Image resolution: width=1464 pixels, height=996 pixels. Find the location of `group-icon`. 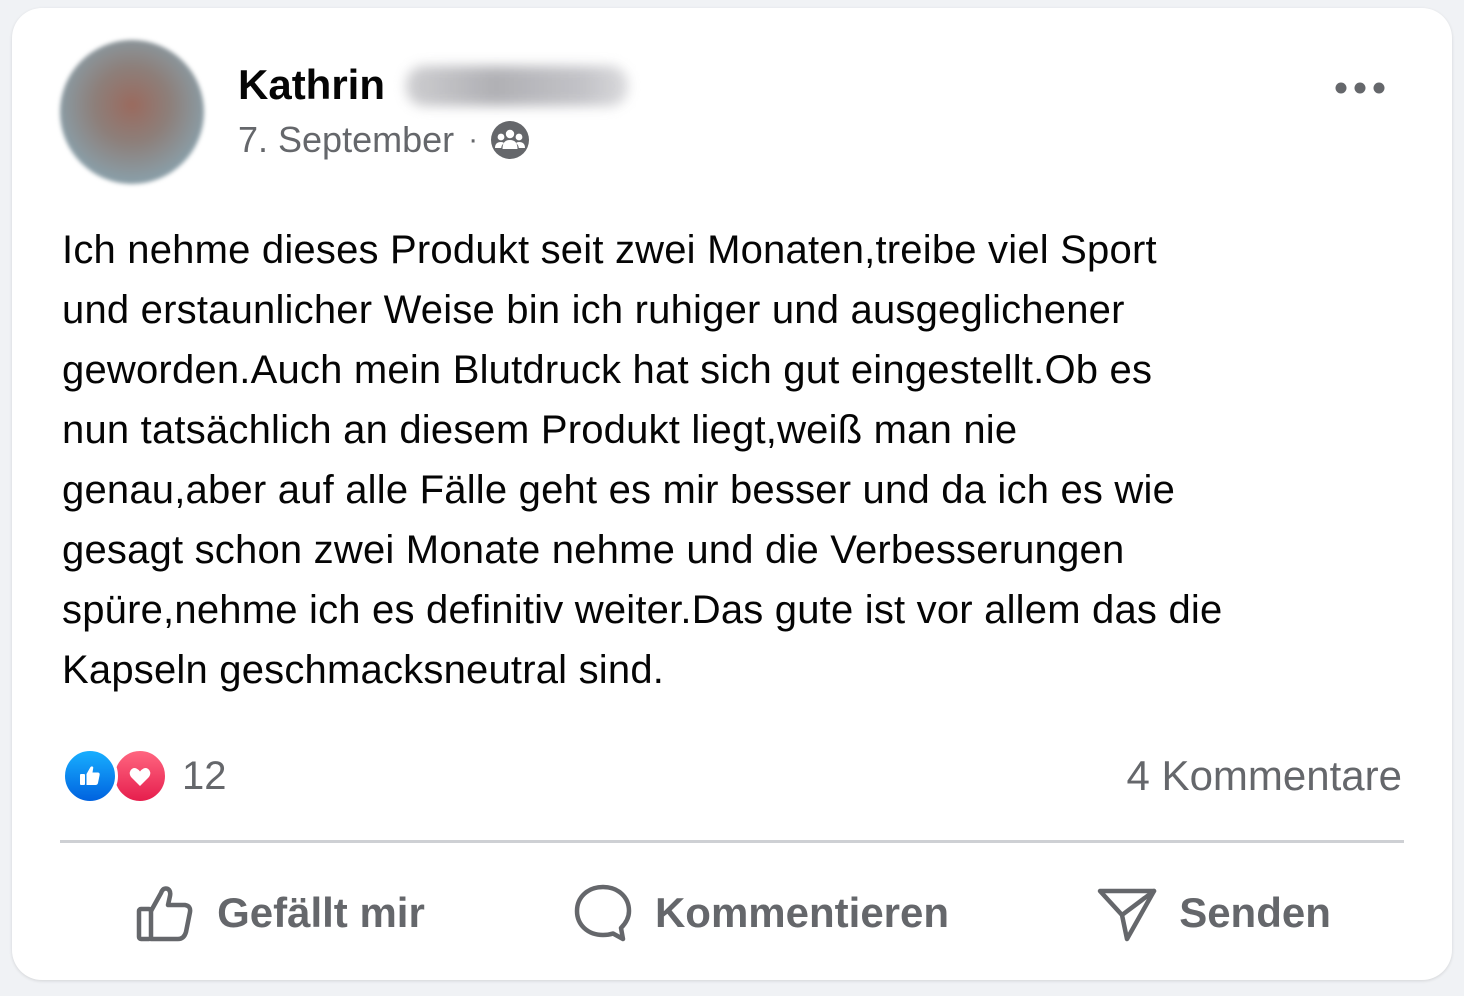

group-icon is located at coordinates (510, 140).